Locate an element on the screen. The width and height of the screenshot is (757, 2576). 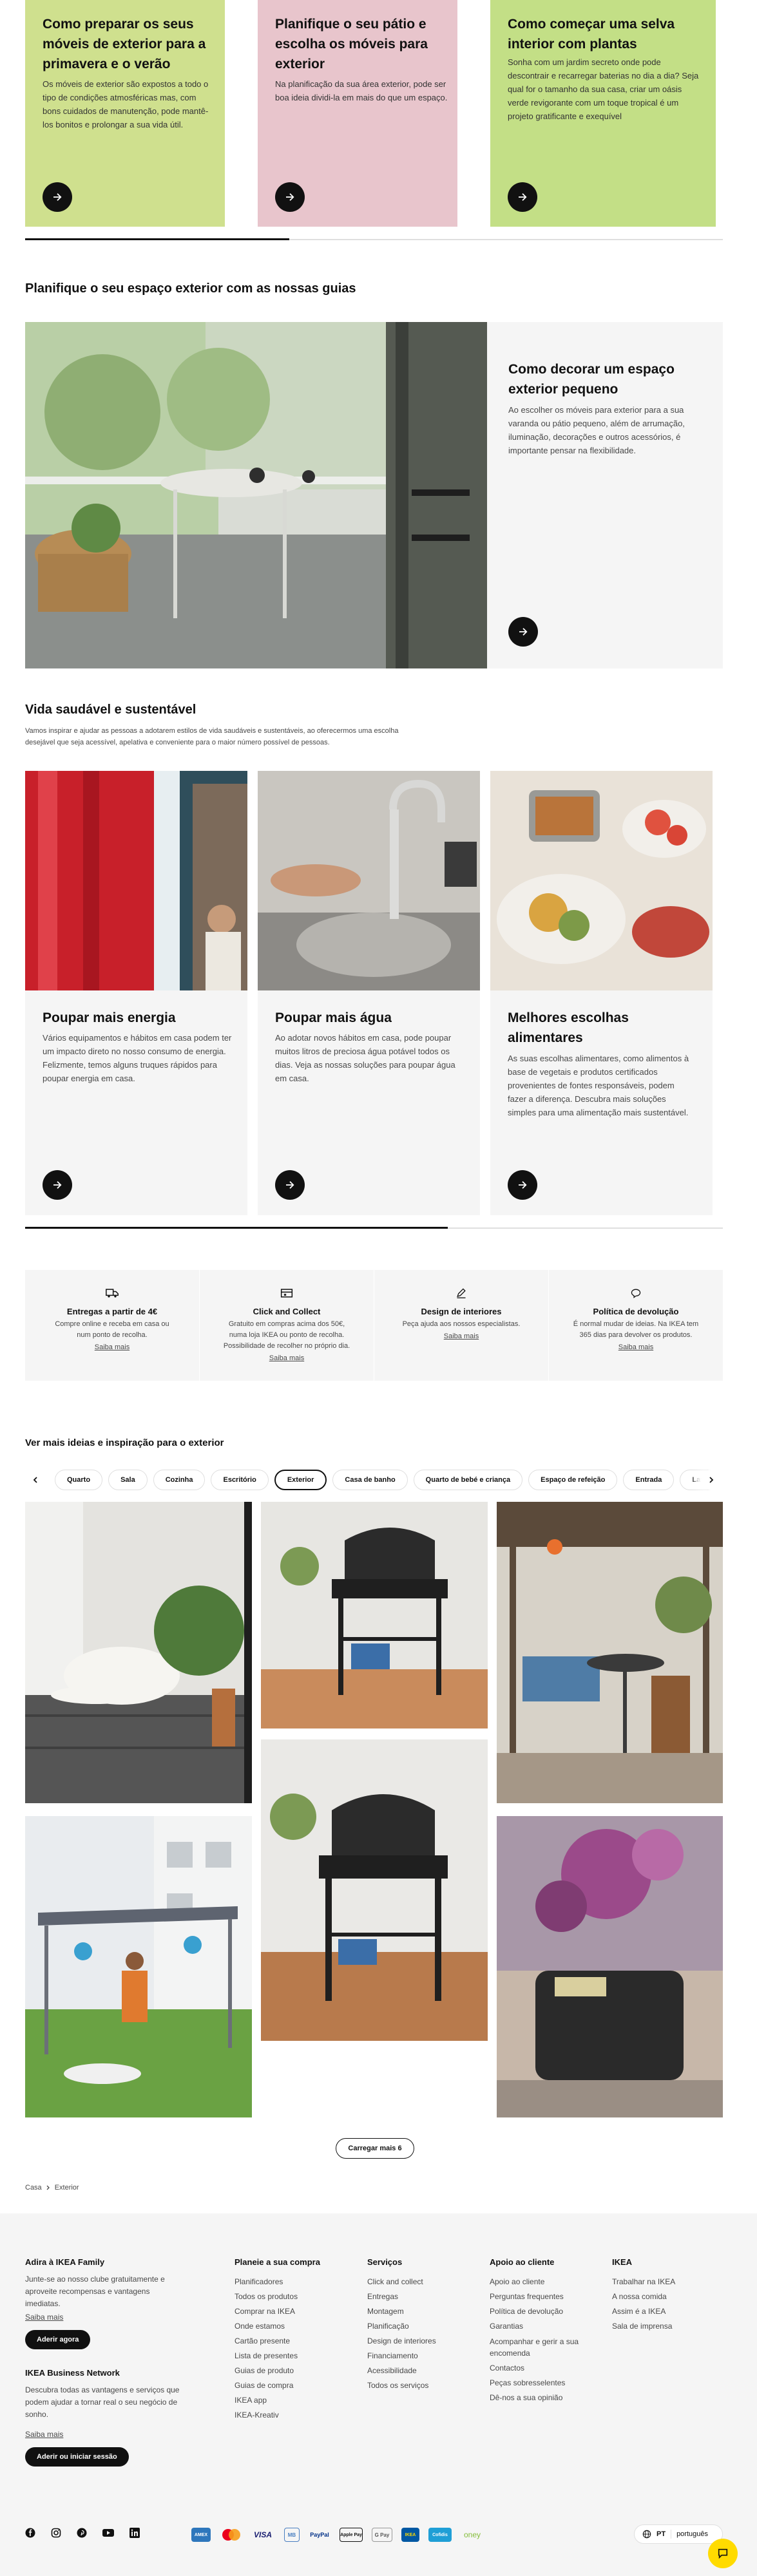
cofidis-icon: Cofidis is located at coordinates (440, 2535).